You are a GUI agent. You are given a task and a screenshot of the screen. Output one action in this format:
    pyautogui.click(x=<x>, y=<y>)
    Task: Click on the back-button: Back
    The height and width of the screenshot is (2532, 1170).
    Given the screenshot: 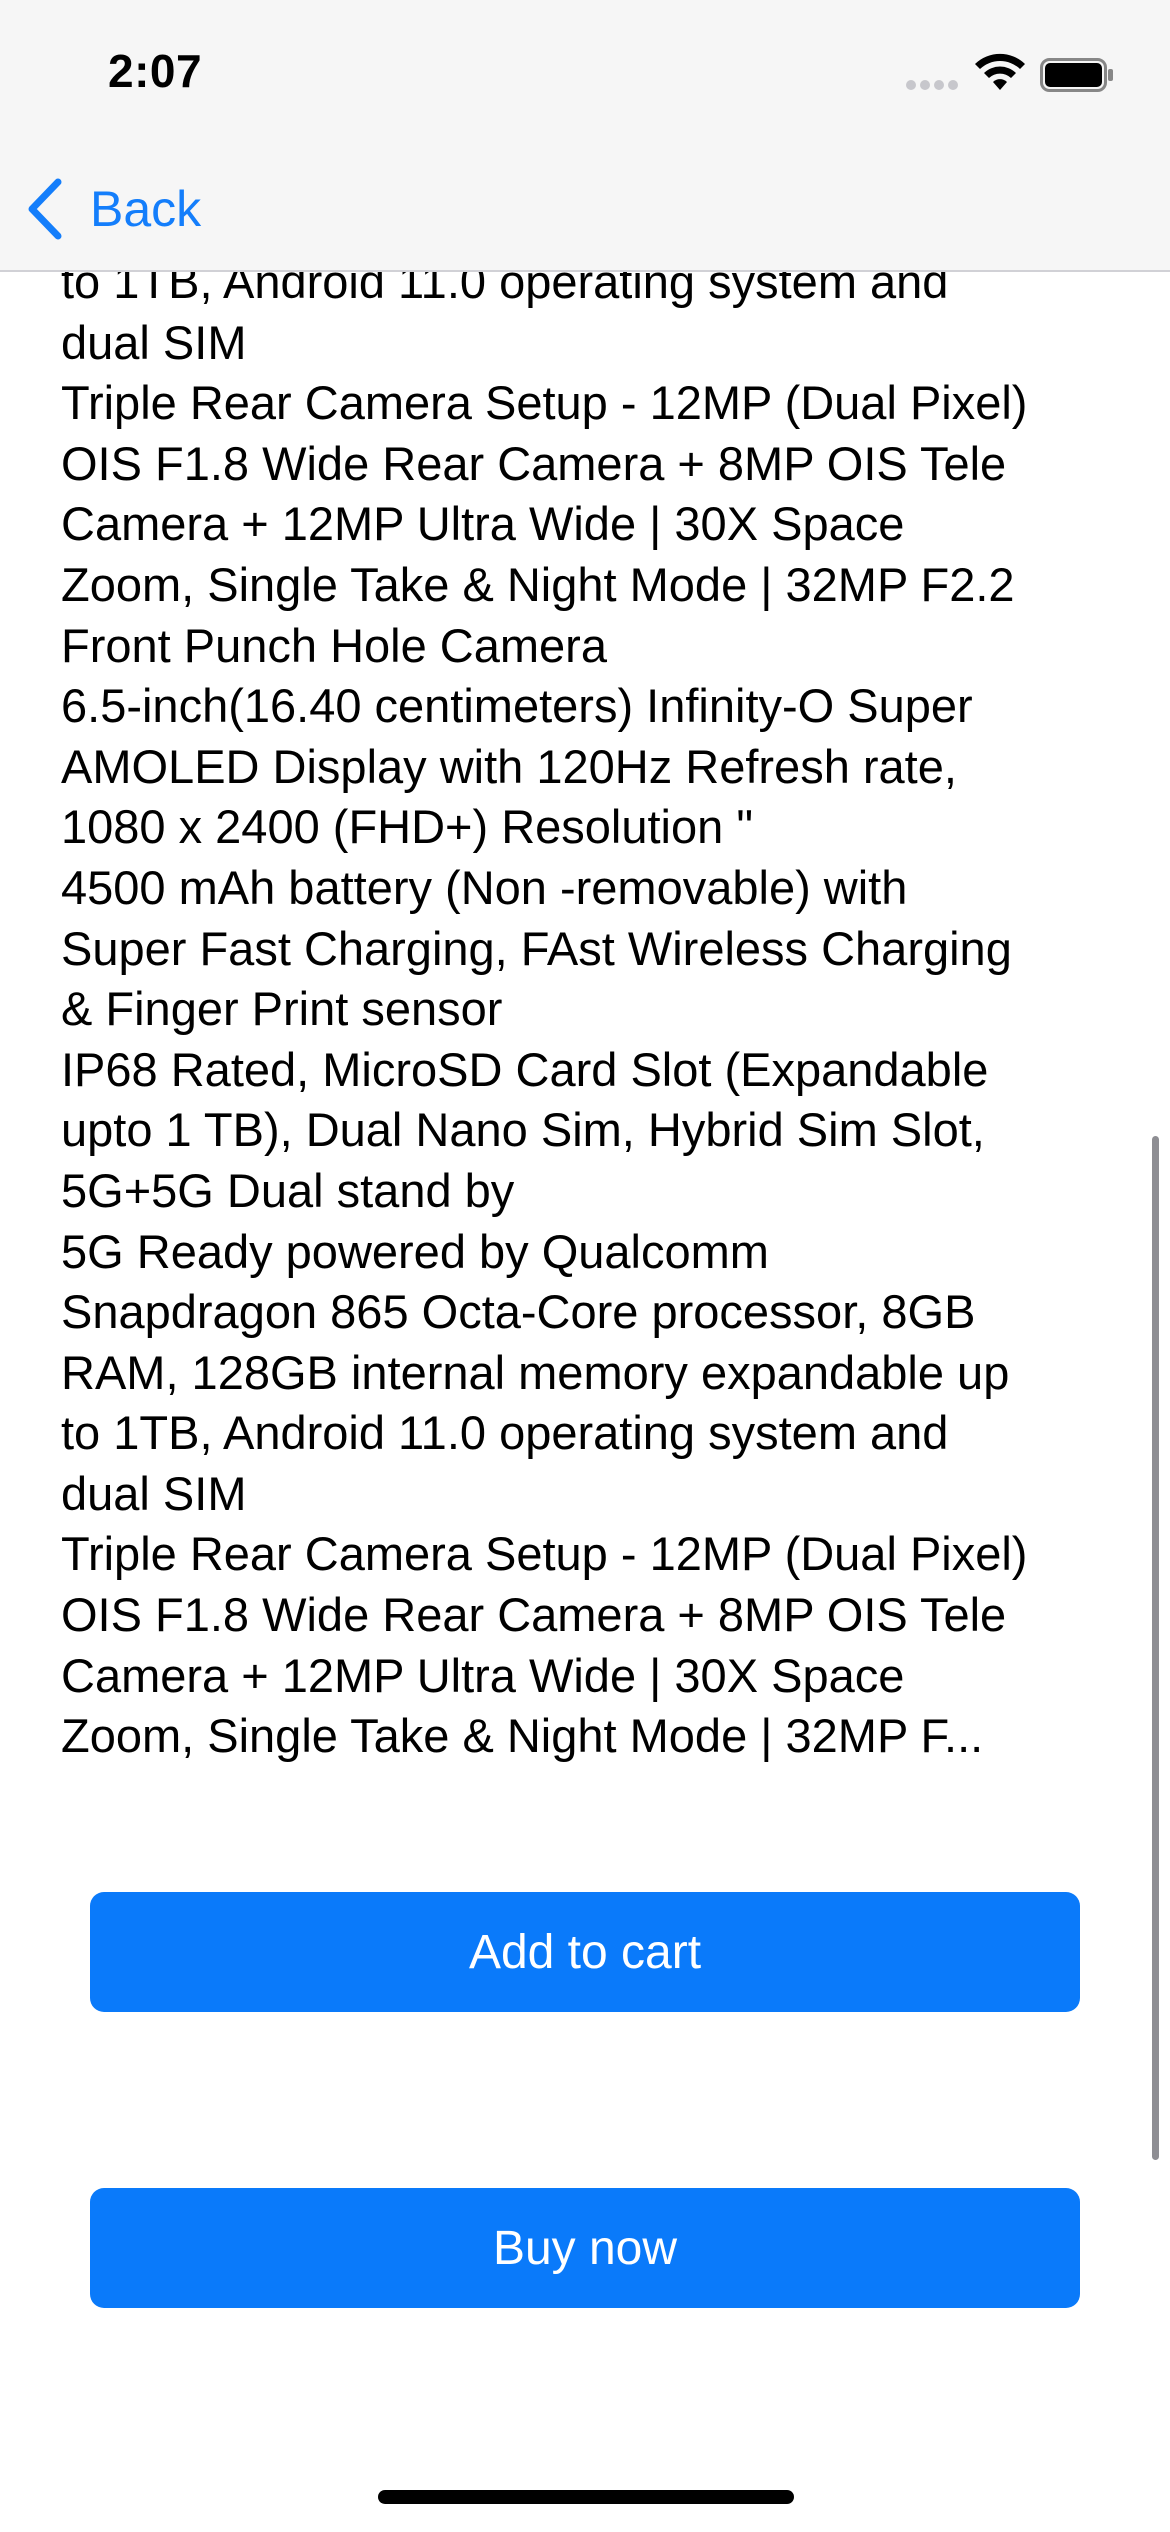 What is the action you would take?
    pyautogui.click(x=113, y=209)
    